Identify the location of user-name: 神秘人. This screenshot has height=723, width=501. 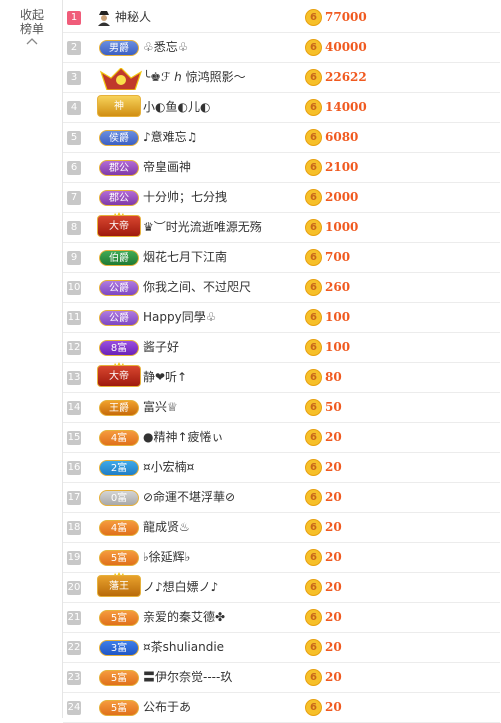
(133, 17).